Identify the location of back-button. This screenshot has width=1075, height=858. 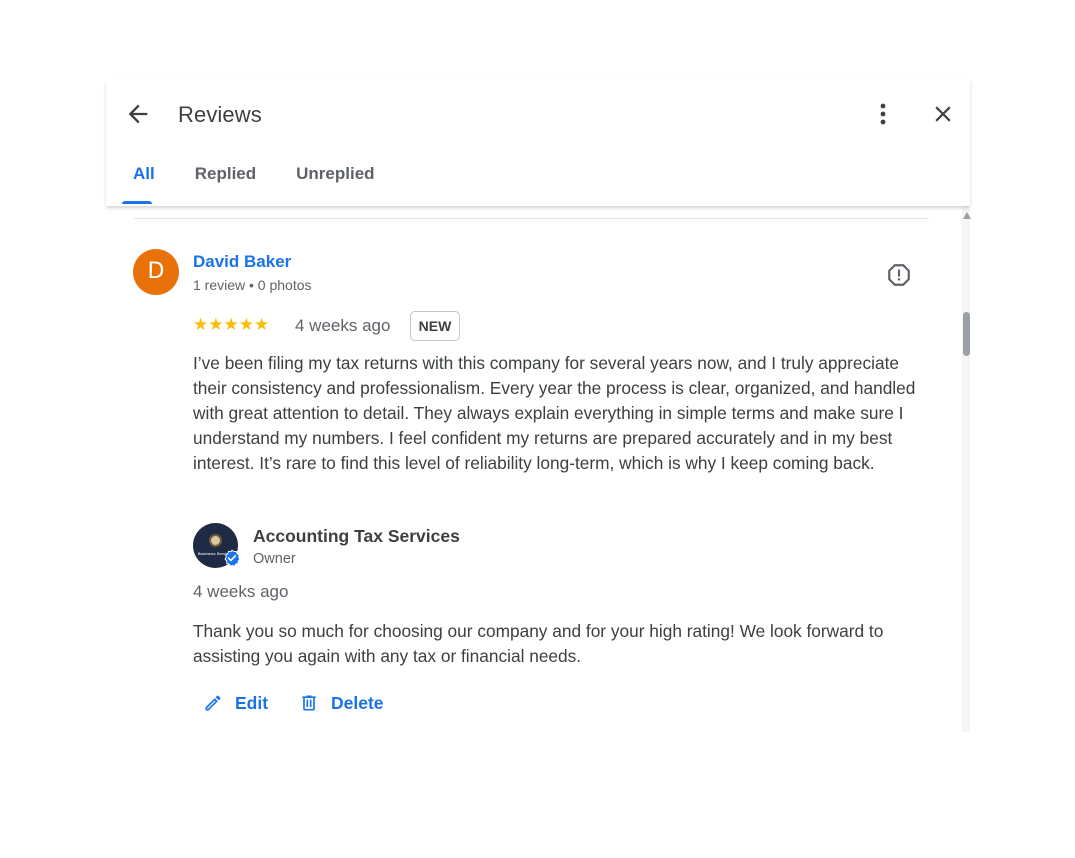
(138, 114).